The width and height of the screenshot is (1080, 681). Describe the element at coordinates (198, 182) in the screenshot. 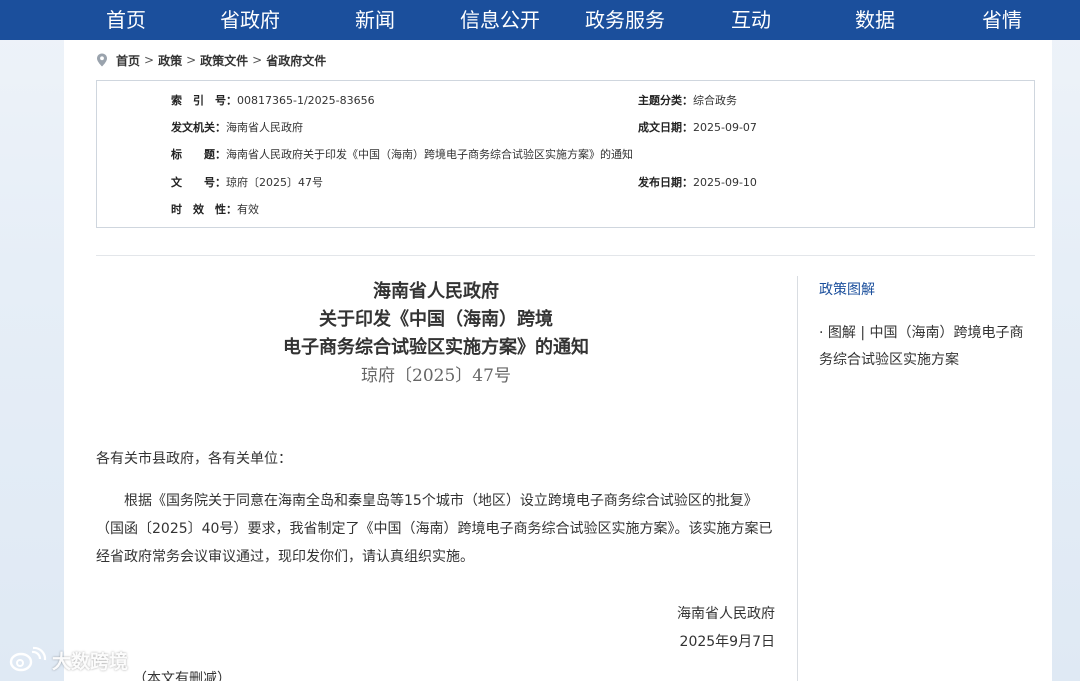

I see `document-number-label: 文 号：` at that location.